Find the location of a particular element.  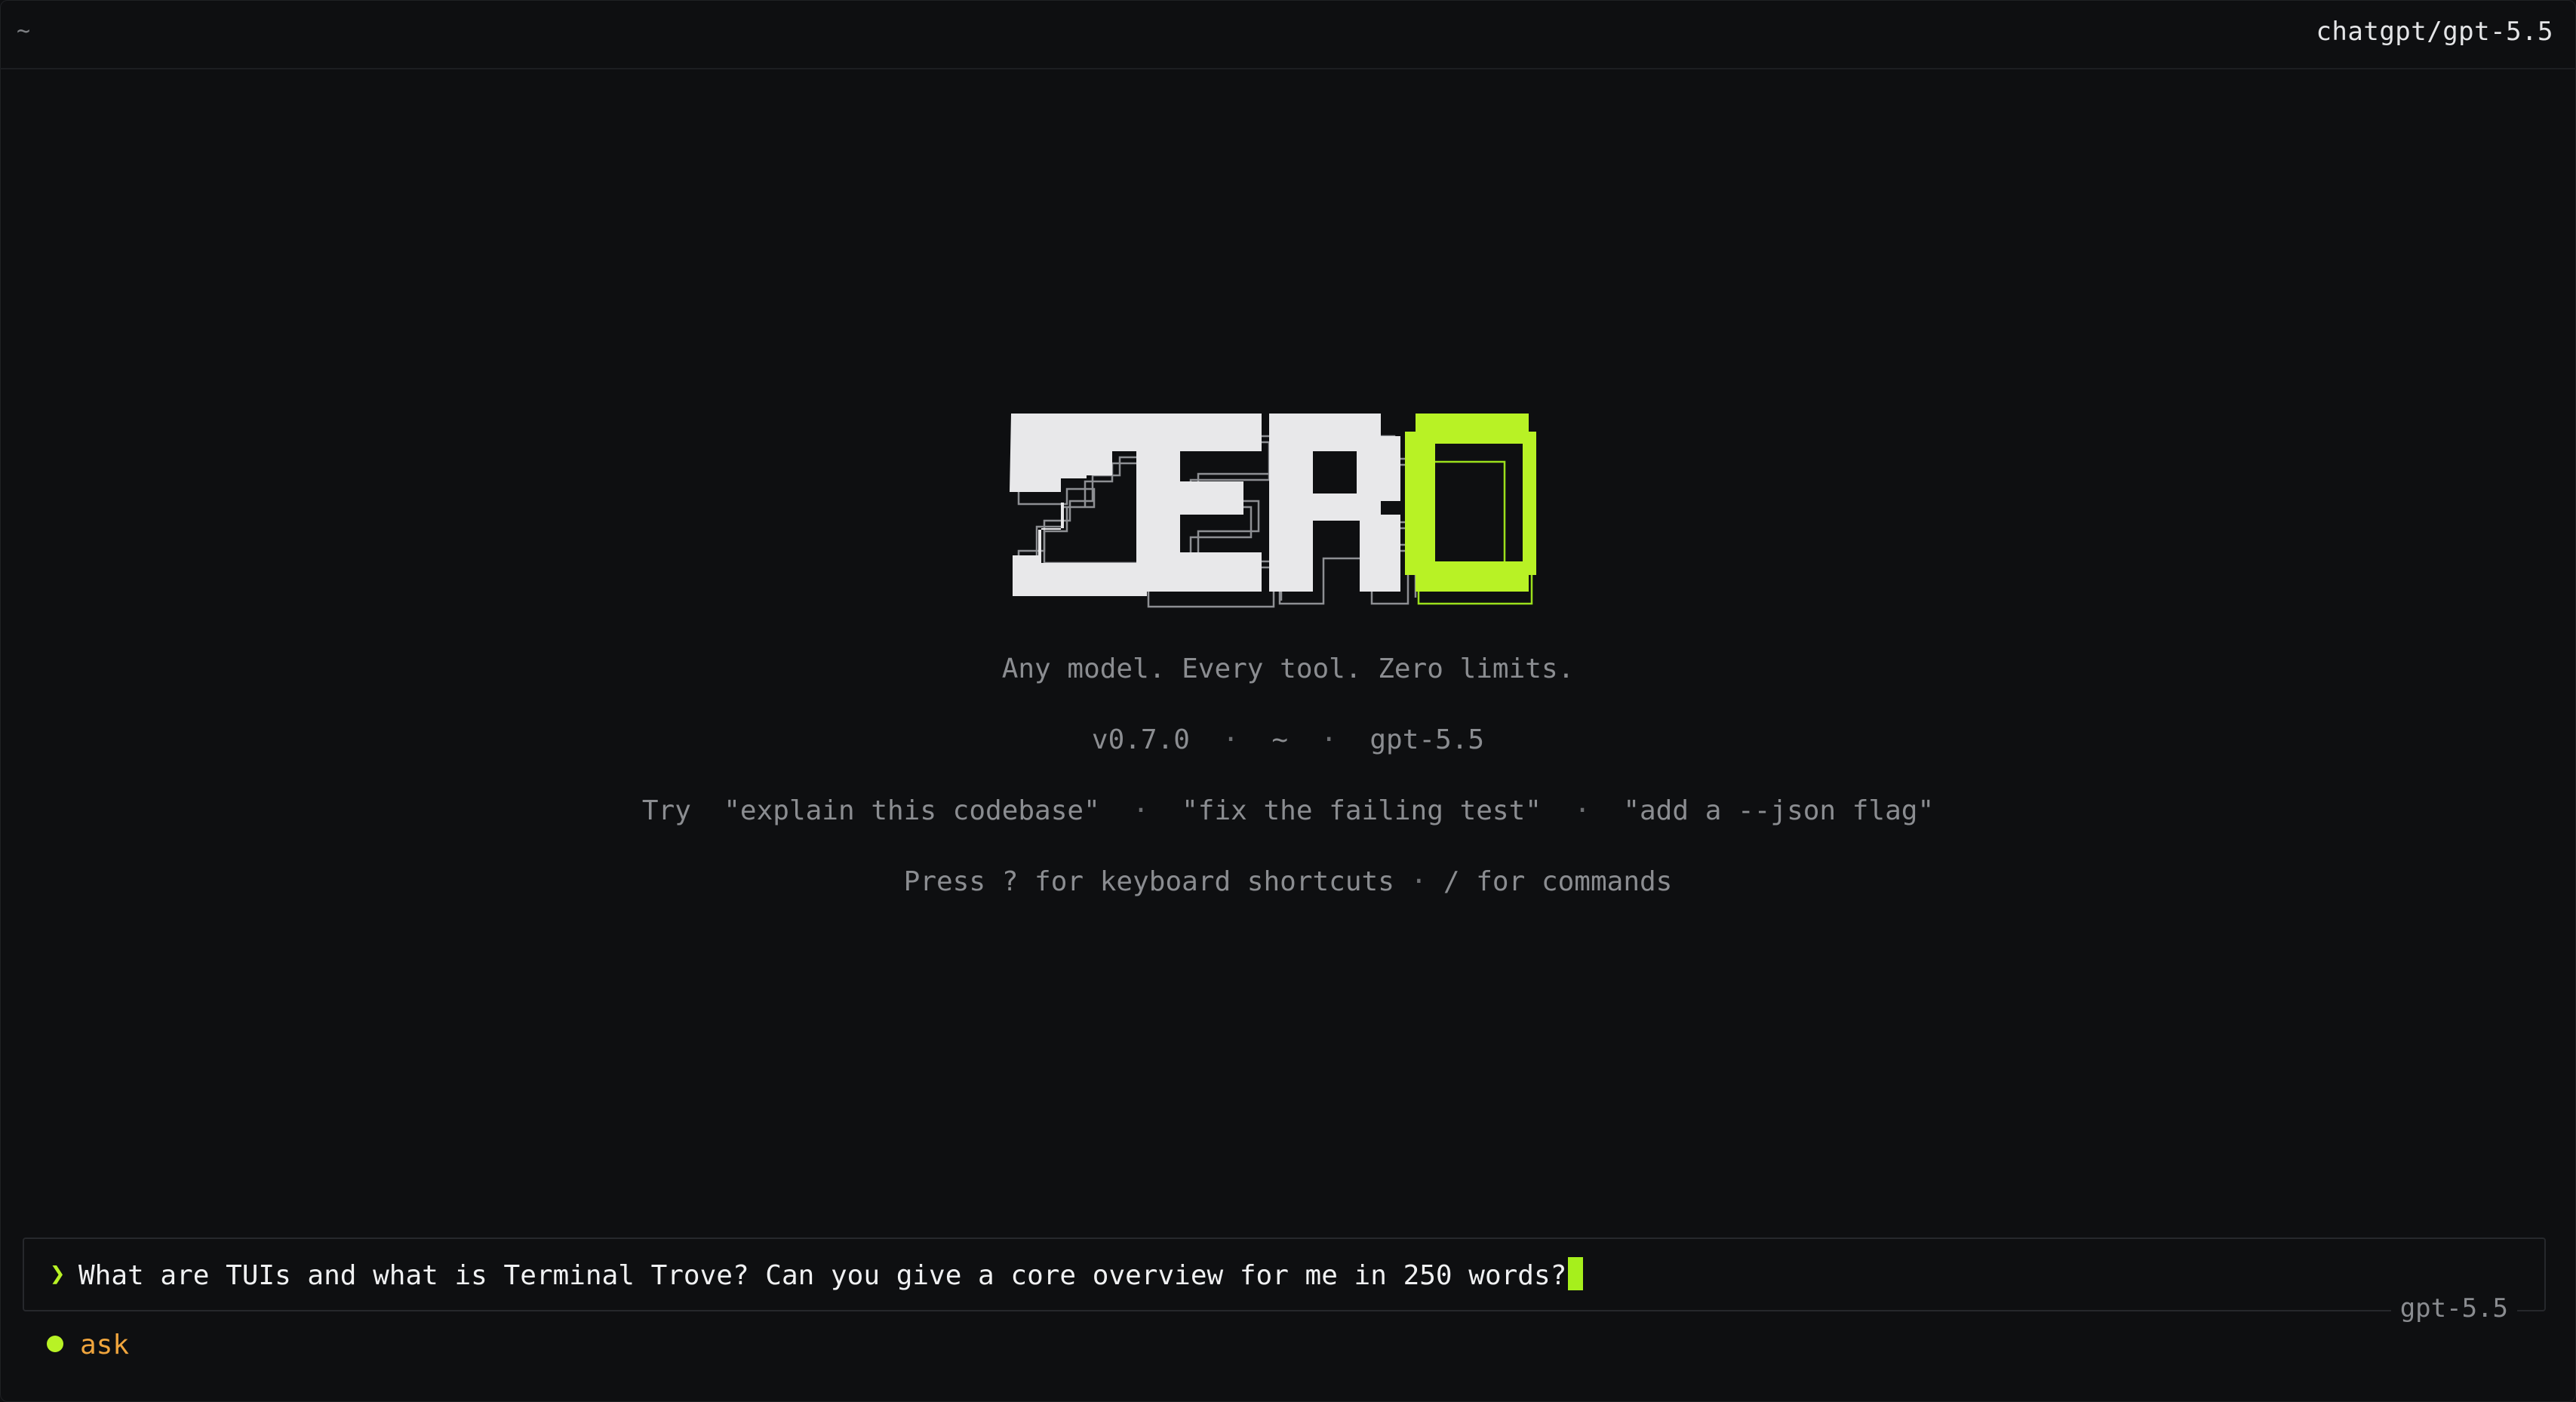

version-text: v0.7.0 is located at coordinates (1140, 739).